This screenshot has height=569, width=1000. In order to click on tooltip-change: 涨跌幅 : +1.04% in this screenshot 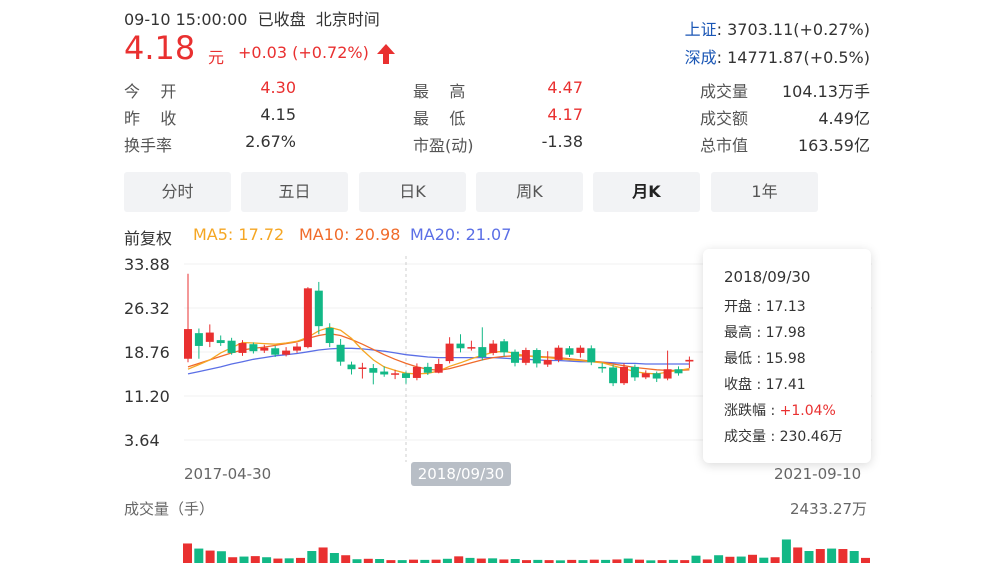, I will do `click(780, 410)`.